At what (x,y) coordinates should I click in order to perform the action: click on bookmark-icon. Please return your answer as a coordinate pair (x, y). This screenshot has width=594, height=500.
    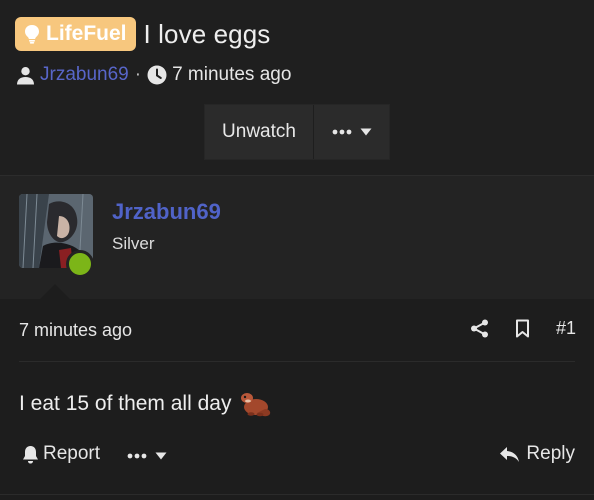
    Looking at the image, I should click on (522, 328).